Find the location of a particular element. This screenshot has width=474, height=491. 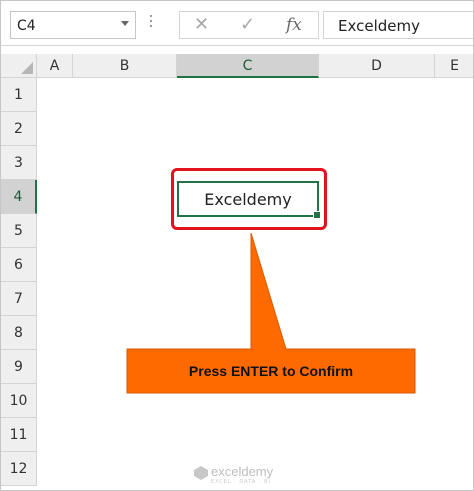

exceldemy-logo-icon is located at coordinates (201, 473).